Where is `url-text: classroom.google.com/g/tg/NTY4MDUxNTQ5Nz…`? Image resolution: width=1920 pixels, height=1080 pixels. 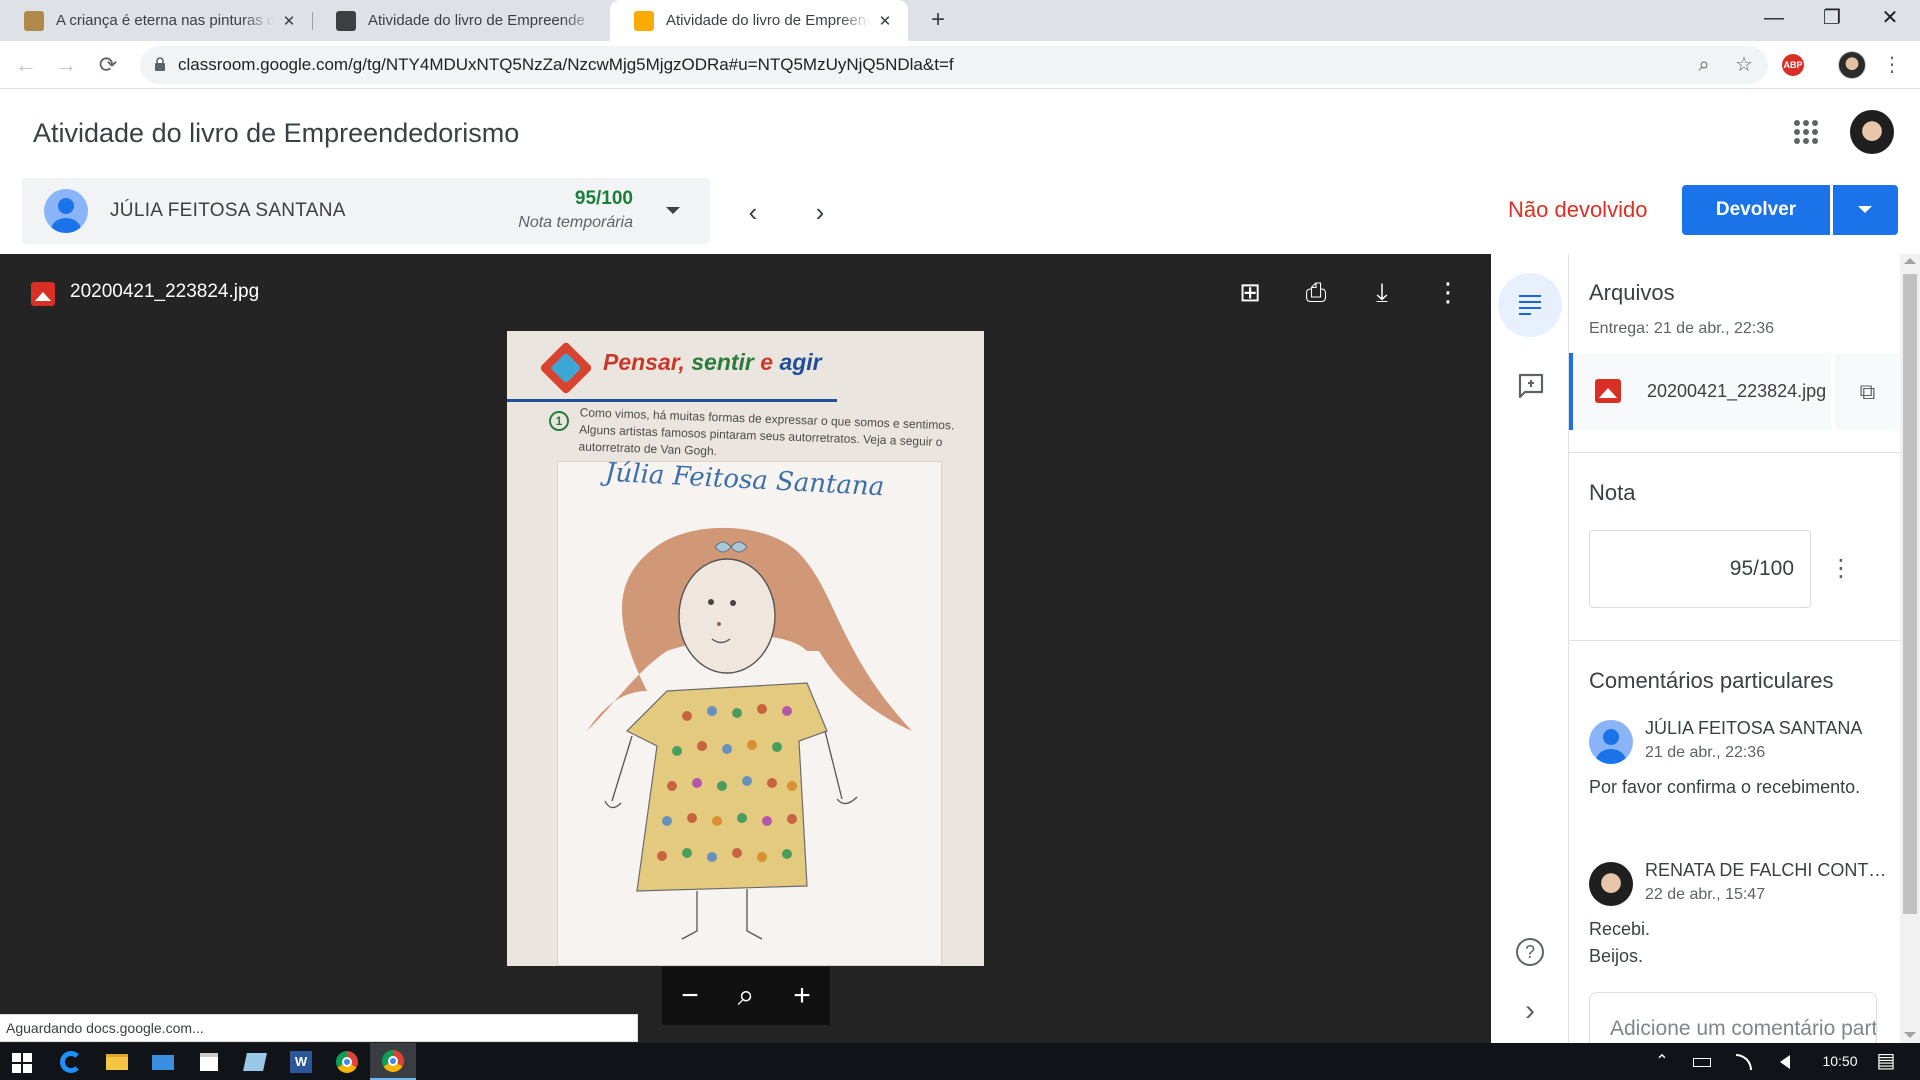
url-text: classroom.google.com/g/tg/NTY4MDUxNTQ5Nz… is located at coordinates (566, 65).